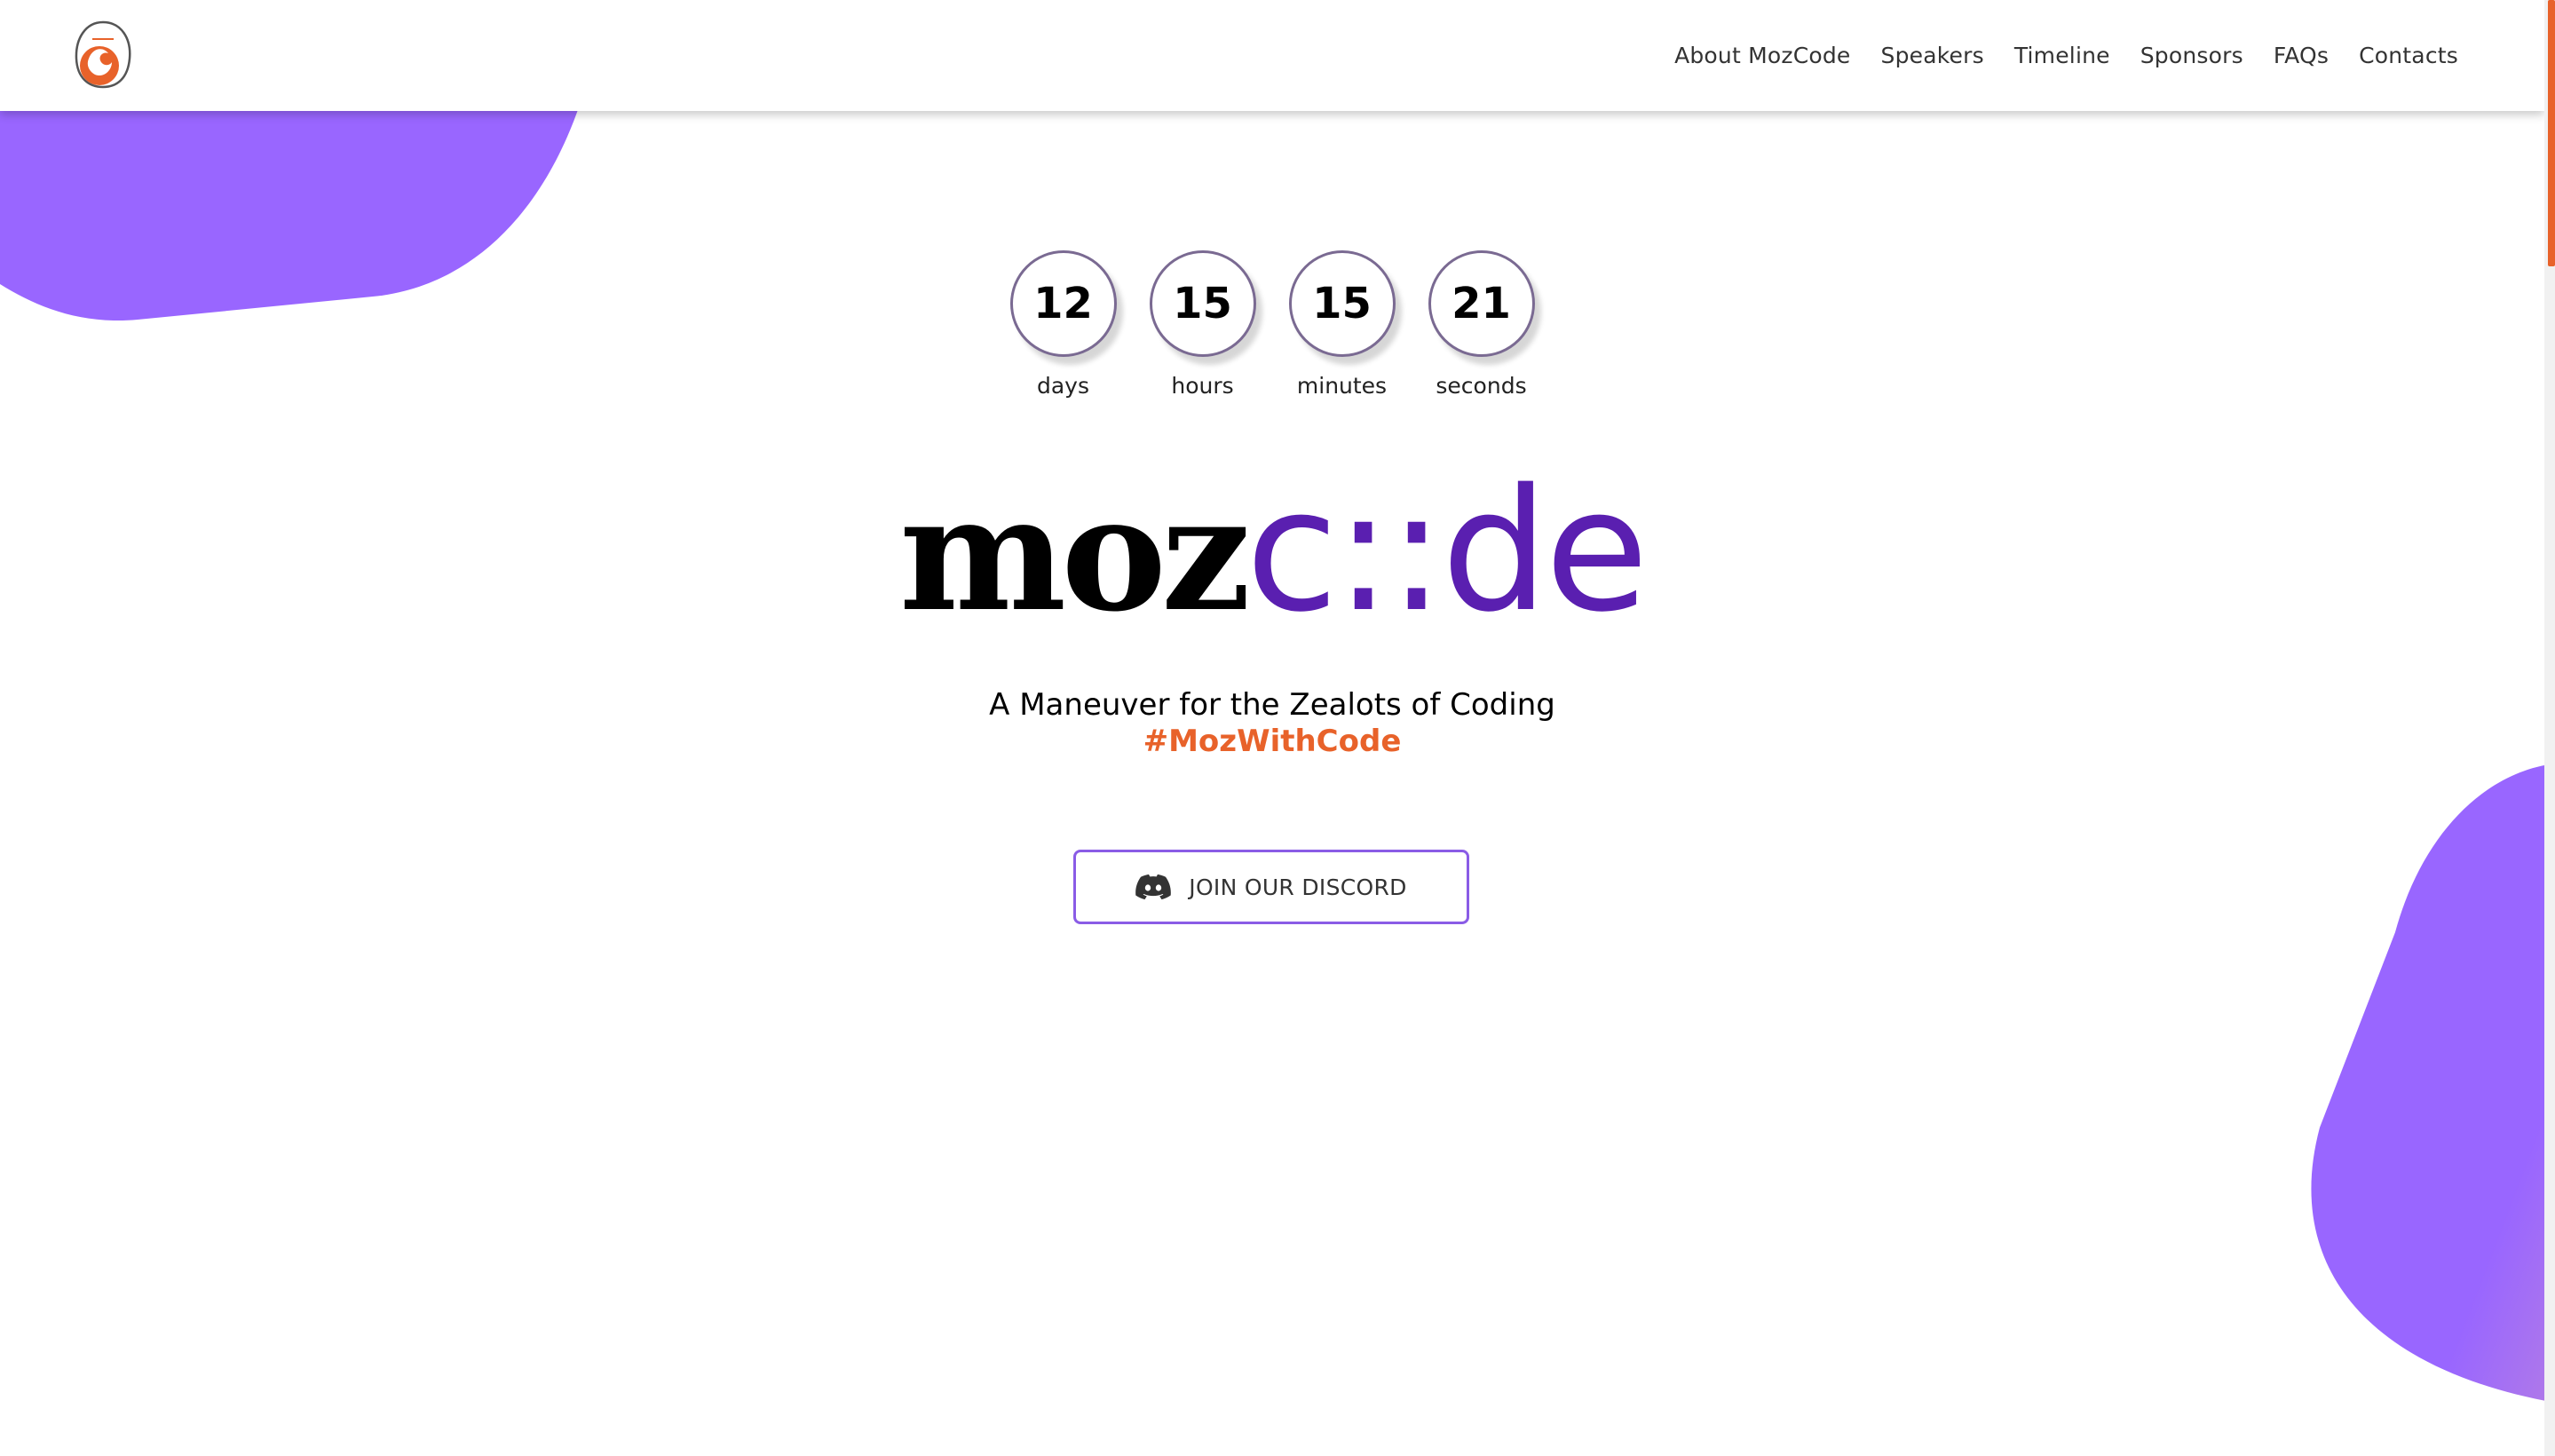 This screenshot has width=2555, height=1456. I want to click on countdown-days: 12 days, so click(1063, 324).